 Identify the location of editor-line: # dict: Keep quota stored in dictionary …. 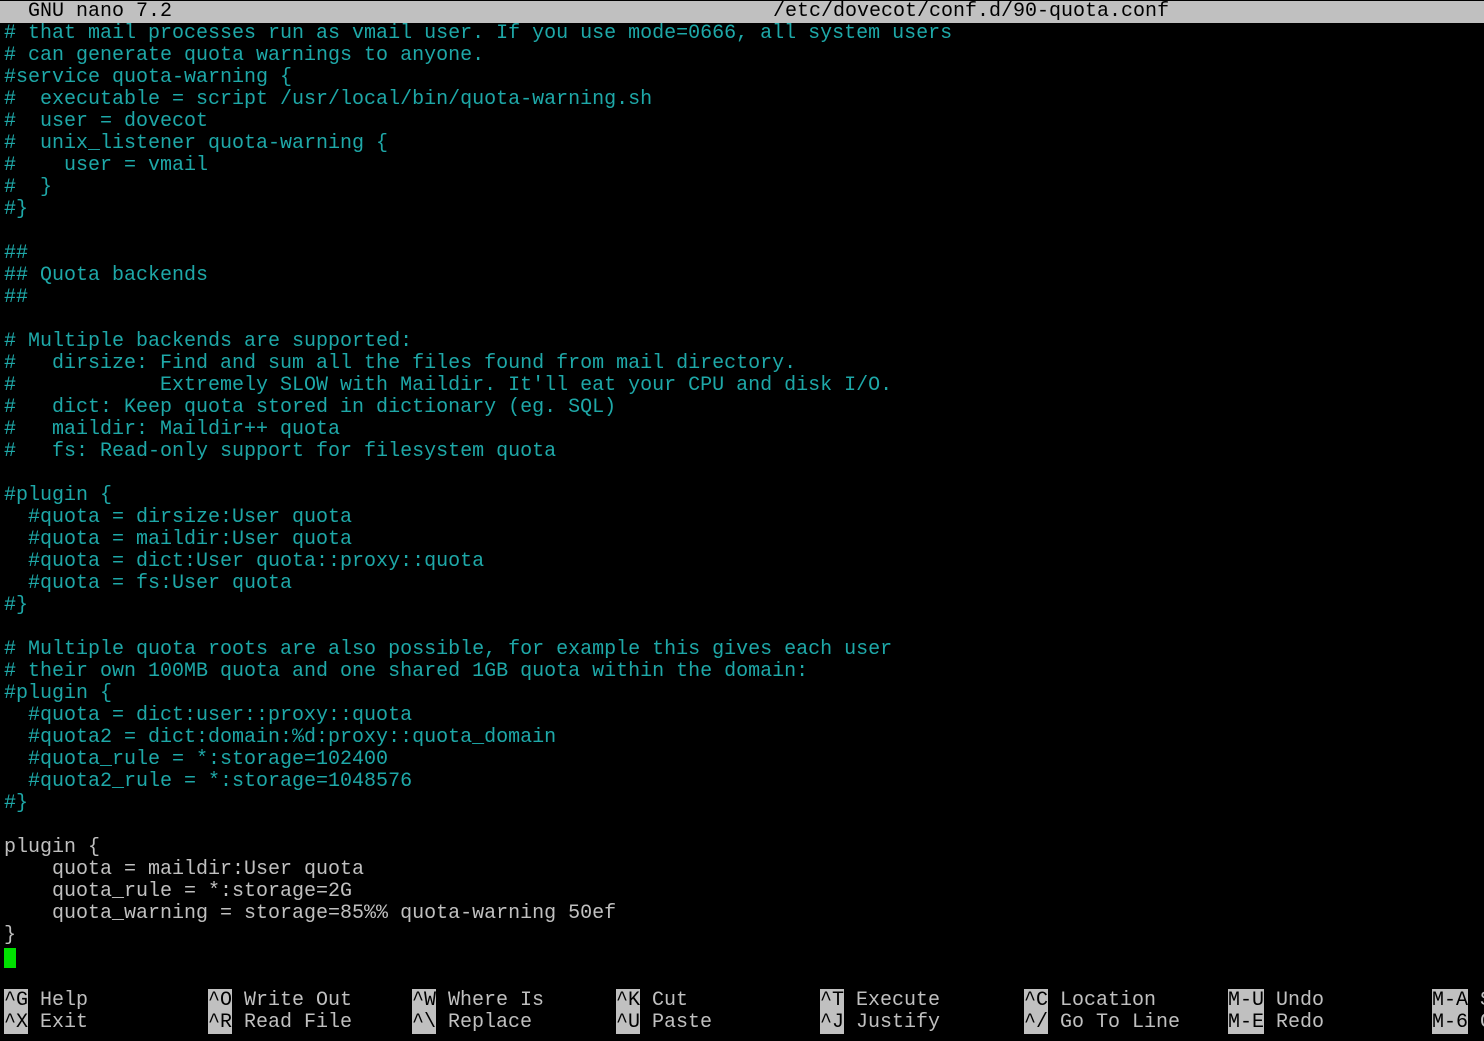
(744, 408).